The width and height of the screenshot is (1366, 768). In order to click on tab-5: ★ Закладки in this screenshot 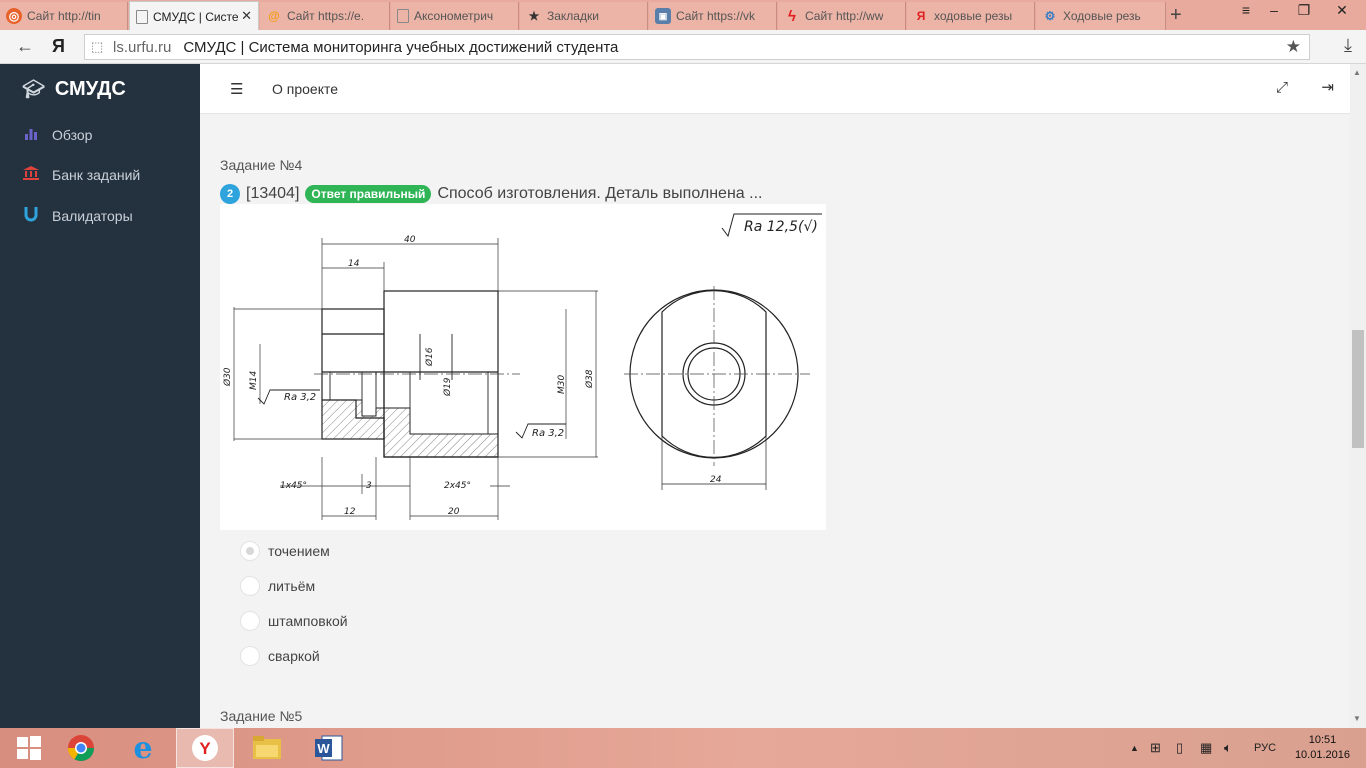, I will do `click(584, 16)`.